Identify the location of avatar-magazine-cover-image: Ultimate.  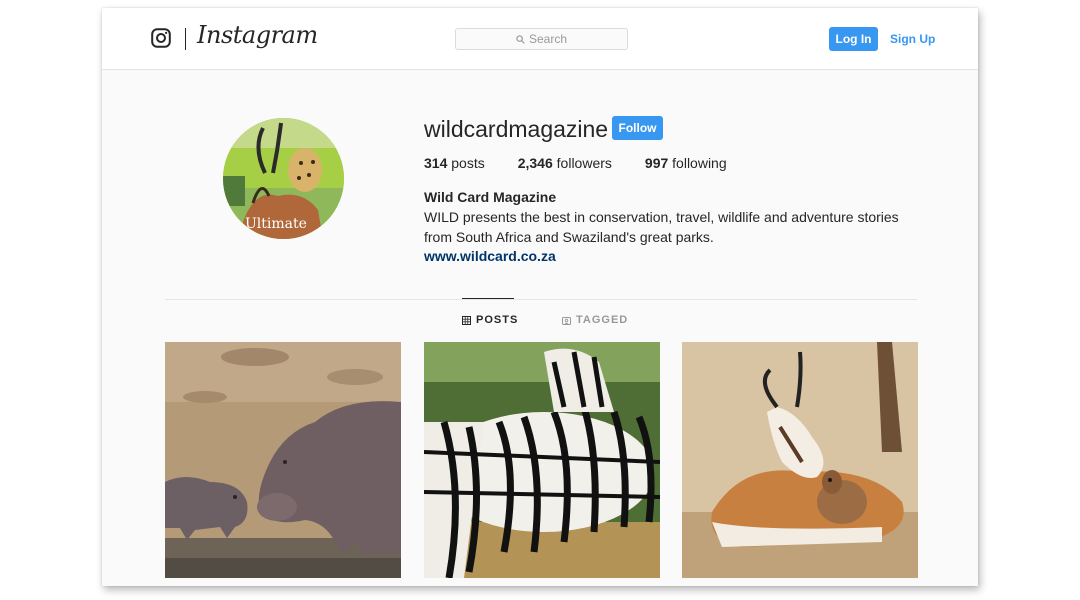
(283, 178).